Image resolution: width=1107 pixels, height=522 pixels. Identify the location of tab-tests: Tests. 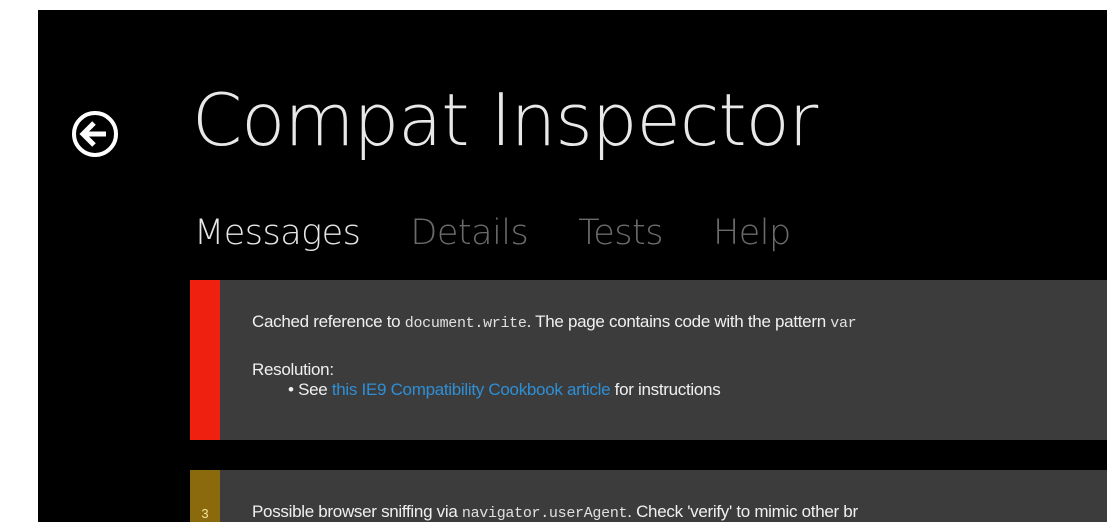
(620, 233).